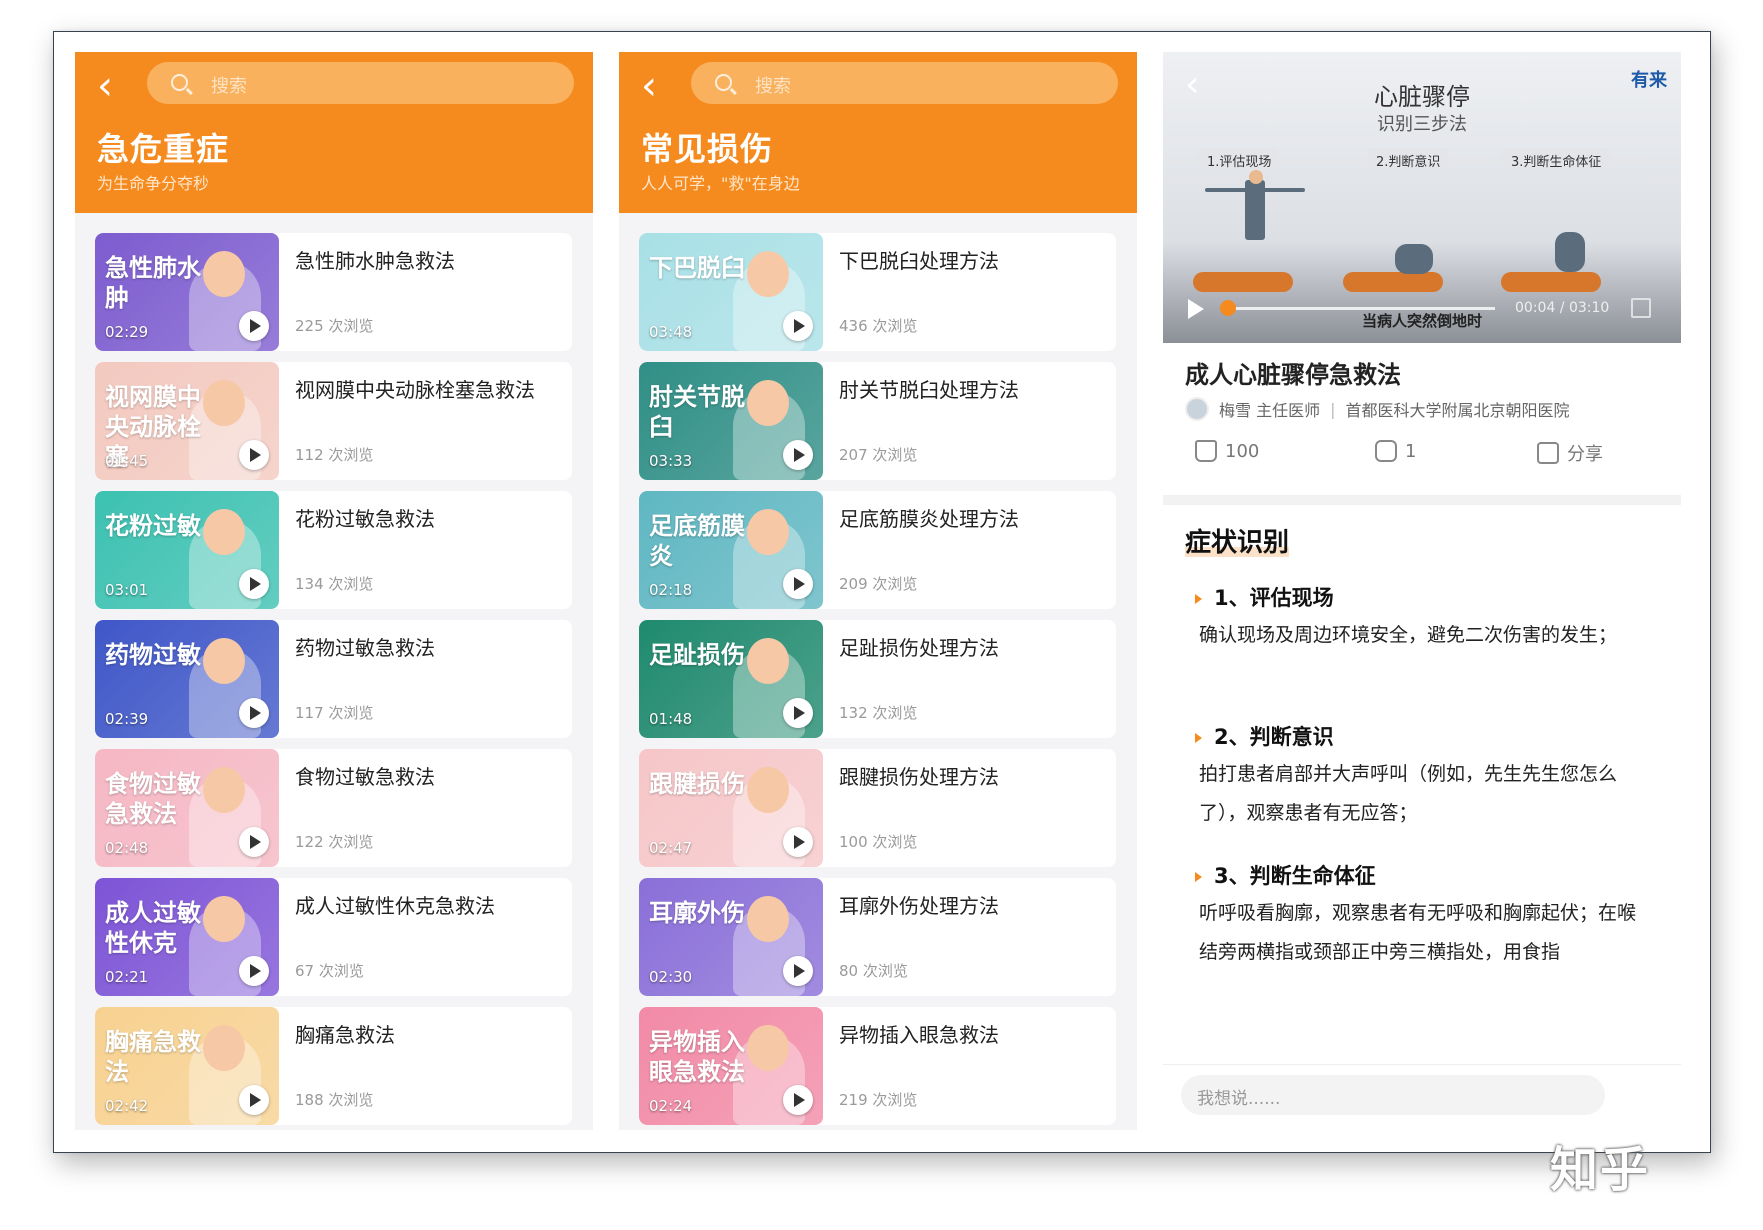 Image resolution: width=1763 pixels, height=1230 pixels. What do you see at coordinates (1359, 308) in the screenshot?
I see `progress-bar` at bounding box center [1359, 308].